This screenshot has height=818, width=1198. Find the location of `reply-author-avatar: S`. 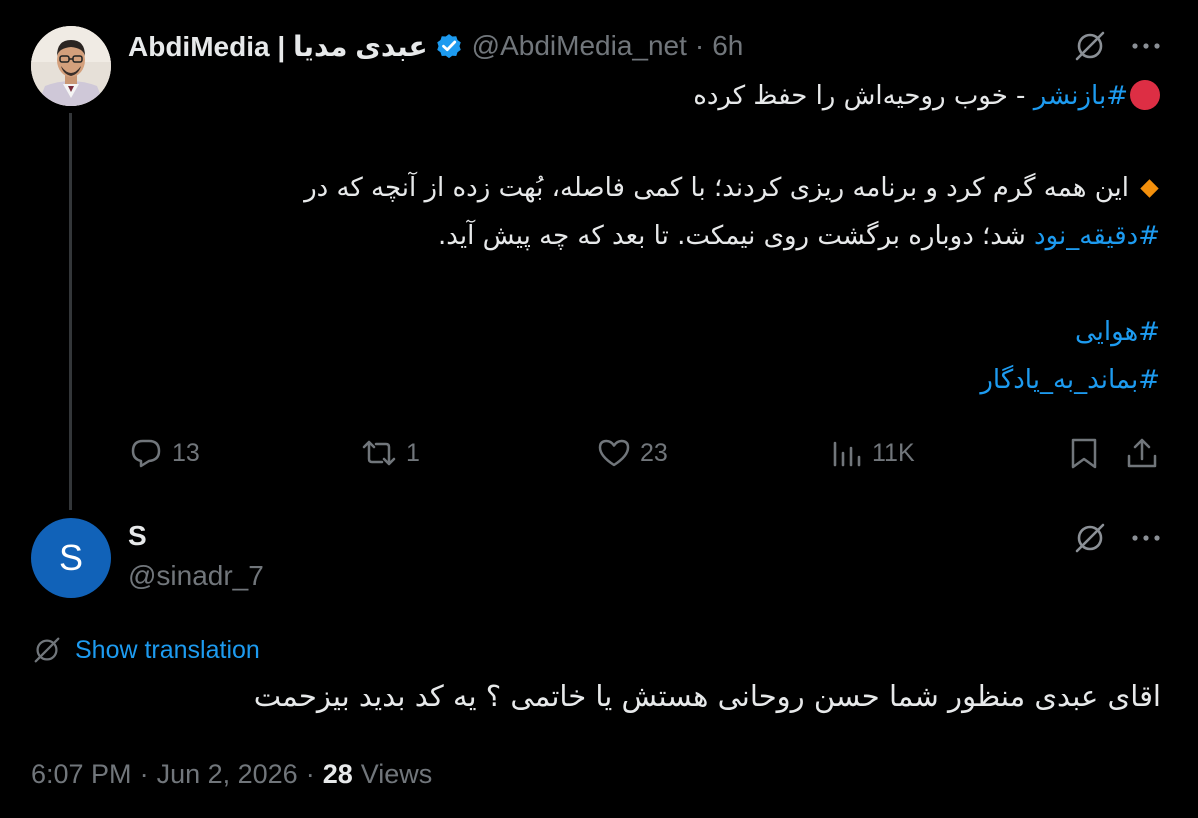

reply-author-avatar: S is located at coordinates (71, 558).